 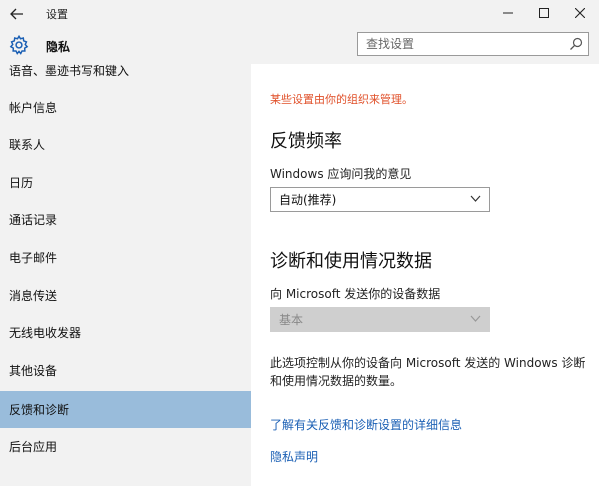 I want to click on sidebar-item-account-info: 帐户信息, so click(x=125, y=107).